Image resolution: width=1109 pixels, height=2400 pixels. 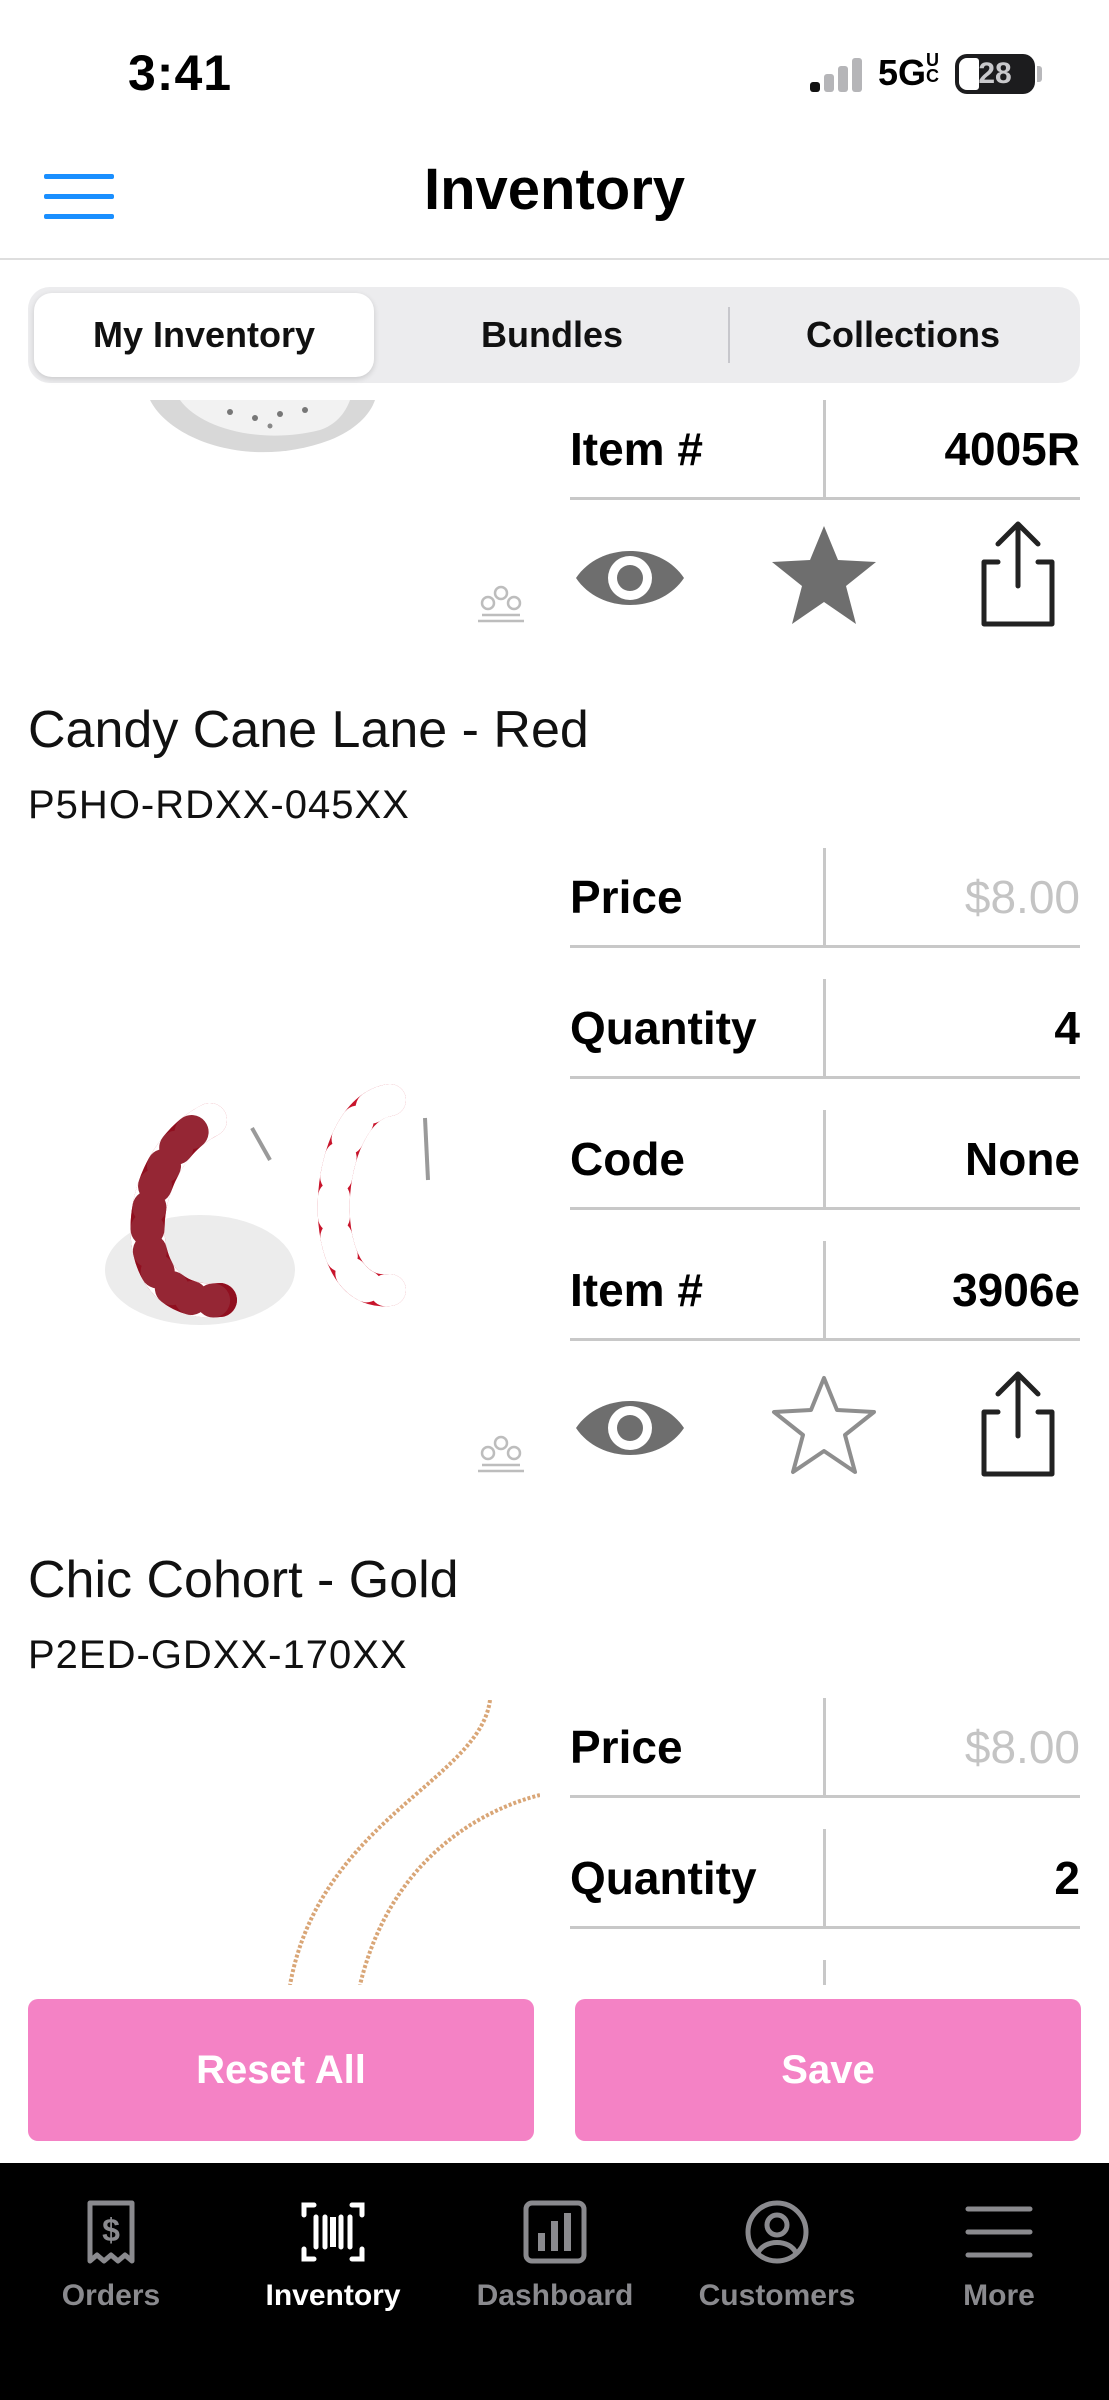 What do you see at coordinates (554, 189) in the screenshot?
I see `page-title: Inventory` at bounding box center [554, 189].